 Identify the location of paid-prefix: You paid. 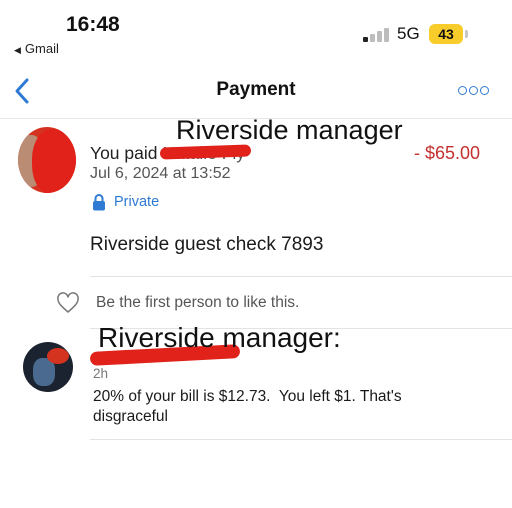
(124, 153).